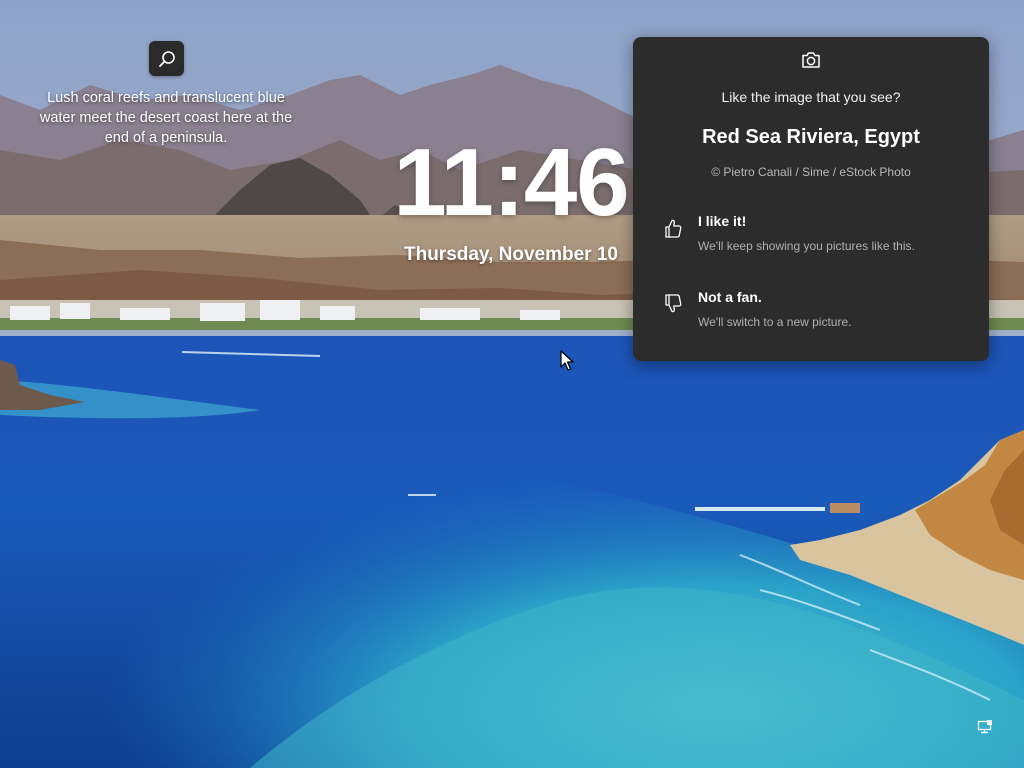  I want to click on thumbs-down-icon, so click(673, 303).